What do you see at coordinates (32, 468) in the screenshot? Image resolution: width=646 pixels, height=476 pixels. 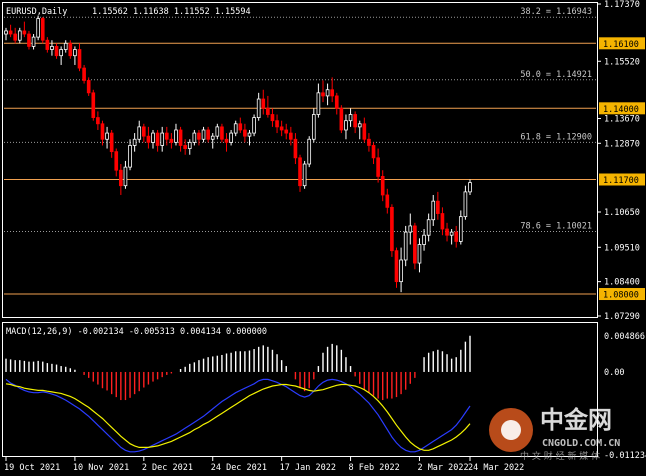 I see `time-tick-label: 19 Oct 2021` at bounding box center [32, 468].